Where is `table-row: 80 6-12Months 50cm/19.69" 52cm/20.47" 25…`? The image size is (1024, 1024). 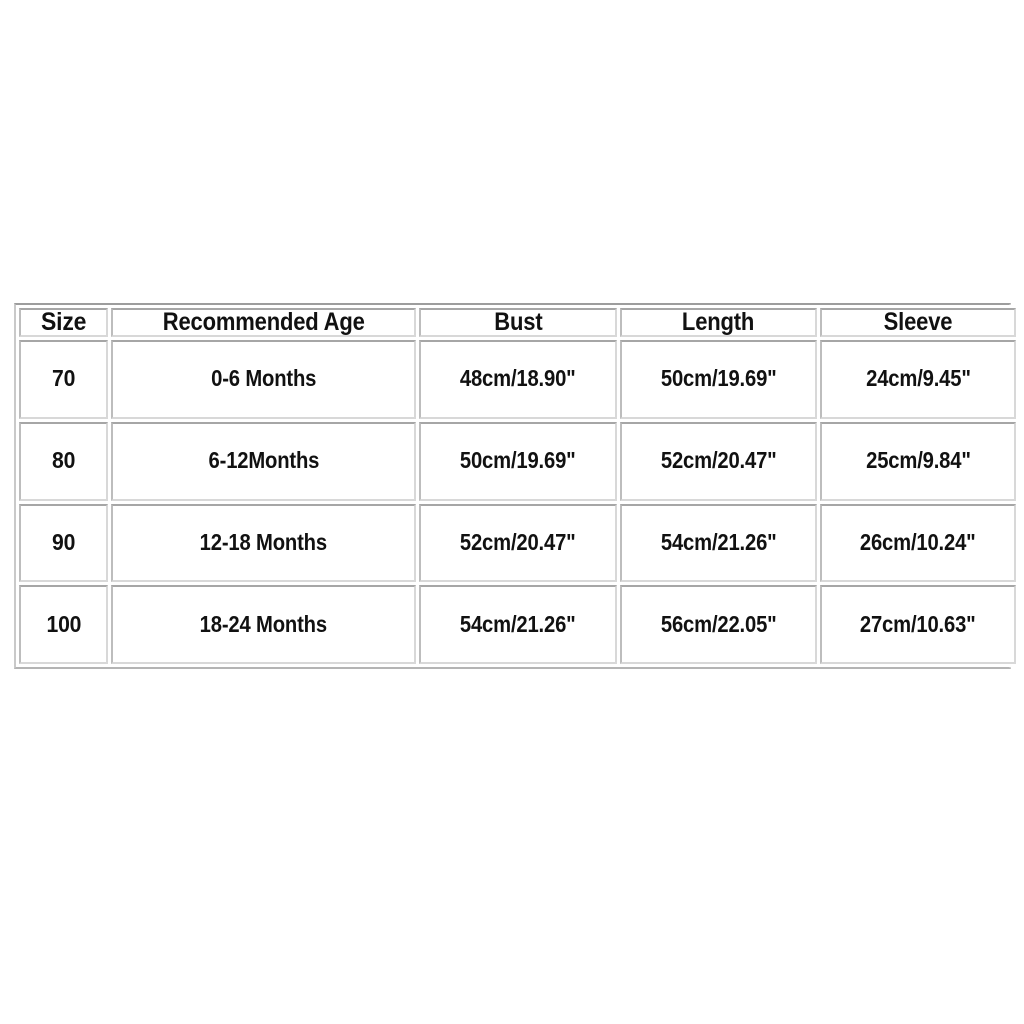
table-row: 80 6-12Months 50cm/19.69" 52cm/20.47" 25… is located at coordinates (517, 461).